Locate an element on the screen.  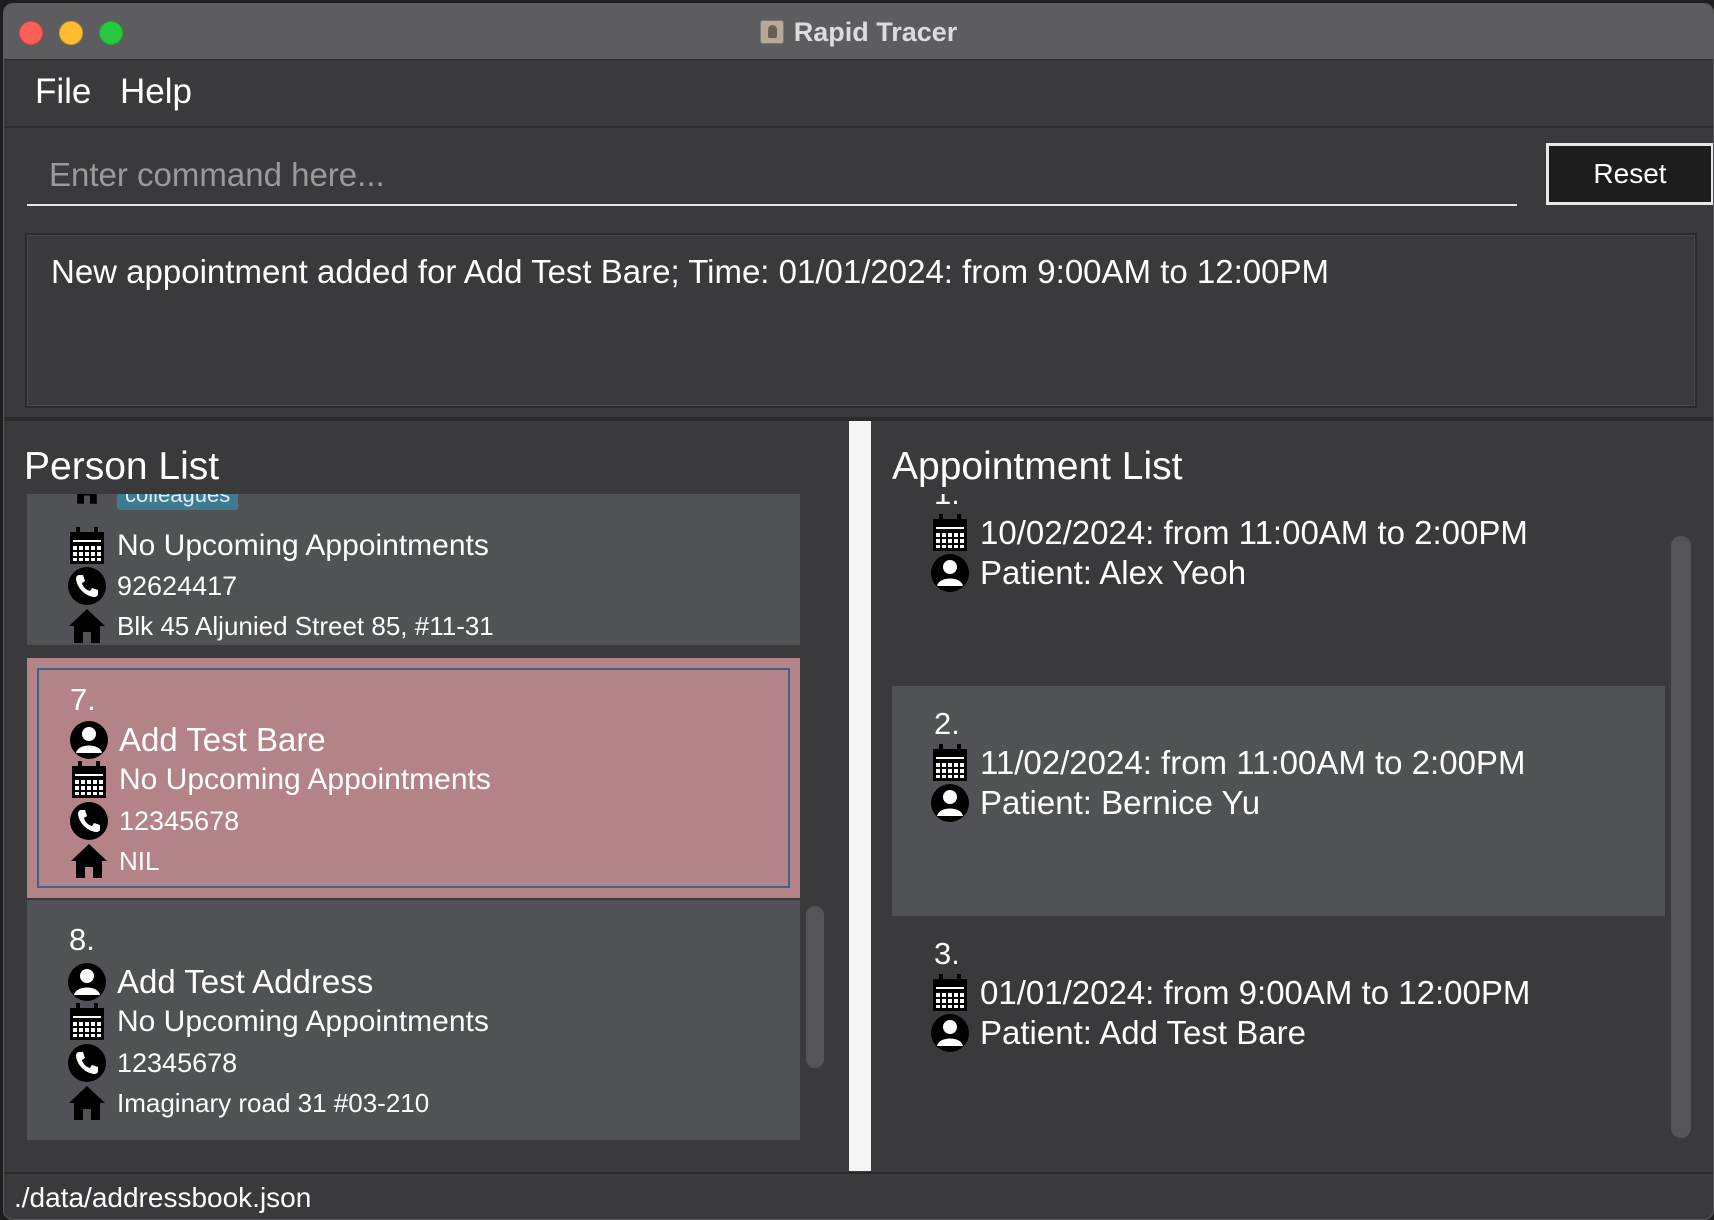
command-area: Reset is located at coordinates (858, 175).